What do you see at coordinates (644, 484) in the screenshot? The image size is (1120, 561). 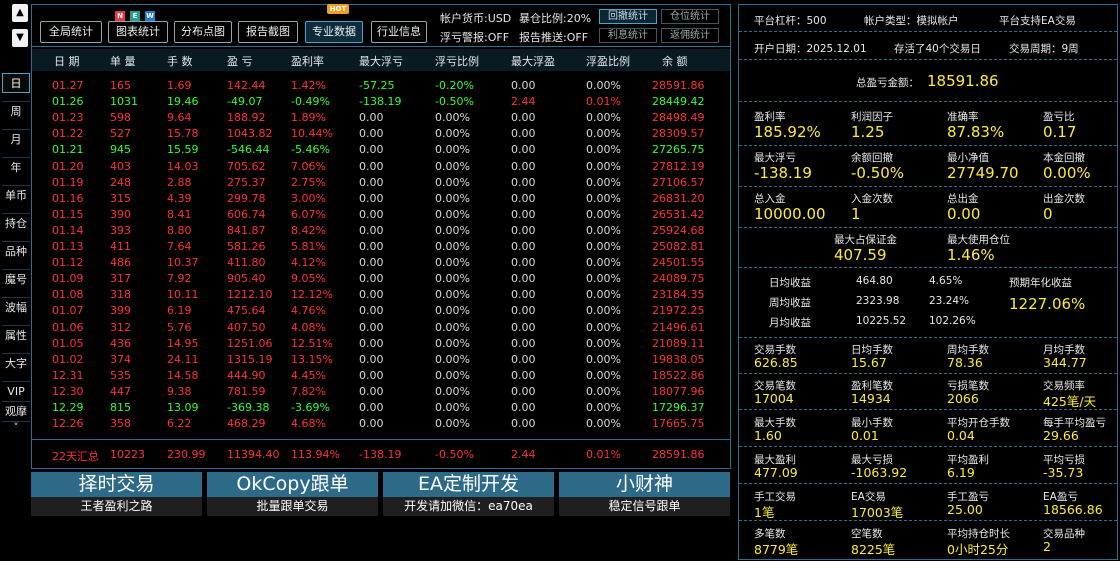 I see `promo-title: 小财神` at bounding box center [644, 484].